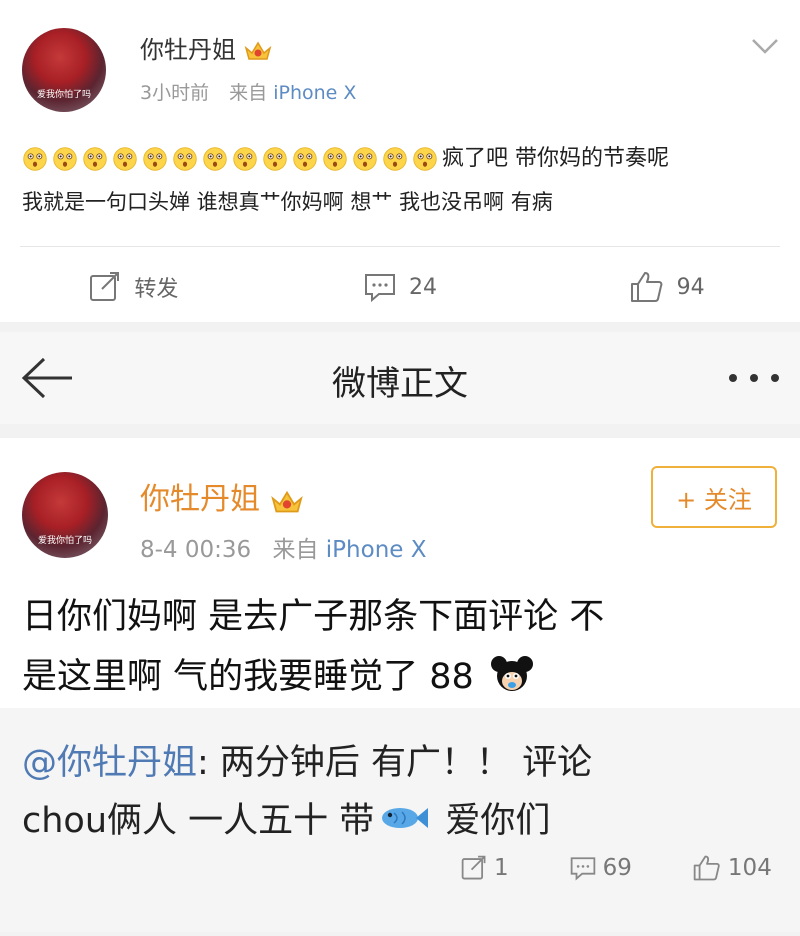 This screenshot has height=936, width=800. What do you see at coordinates (690, 287) in the screenshot?
I see `like-count: 94` at bounding box center [690, 287].